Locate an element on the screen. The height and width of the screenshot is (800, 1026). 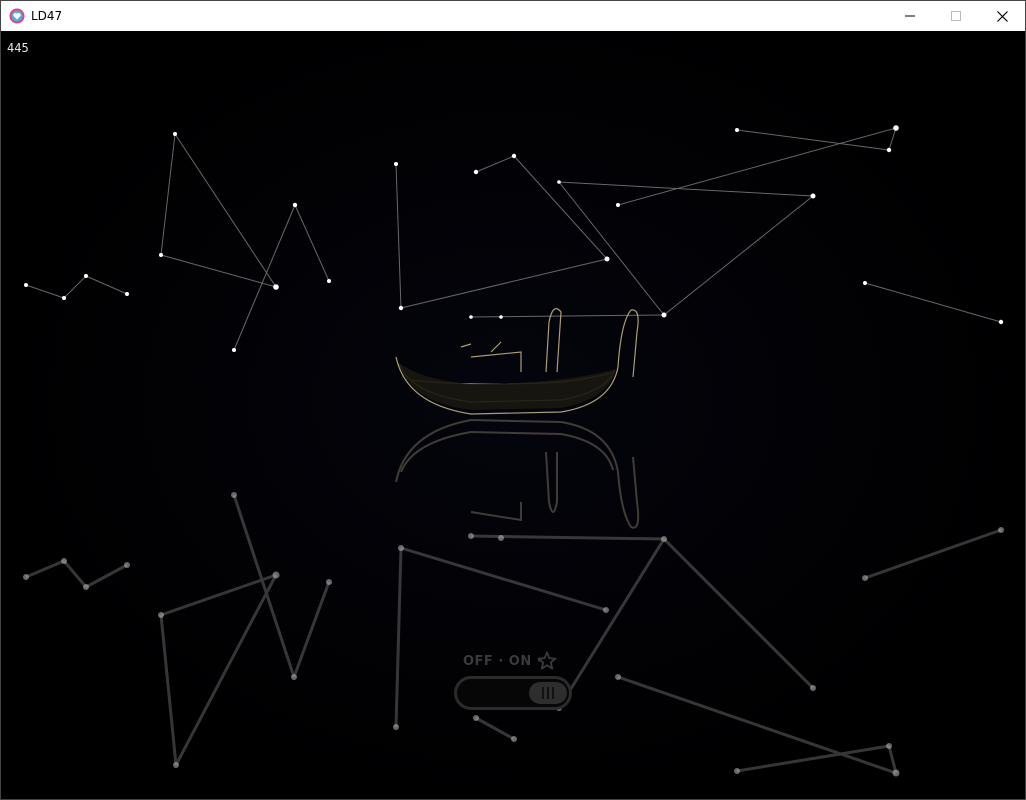
minimize-icon is located at coordinates (910, 16).